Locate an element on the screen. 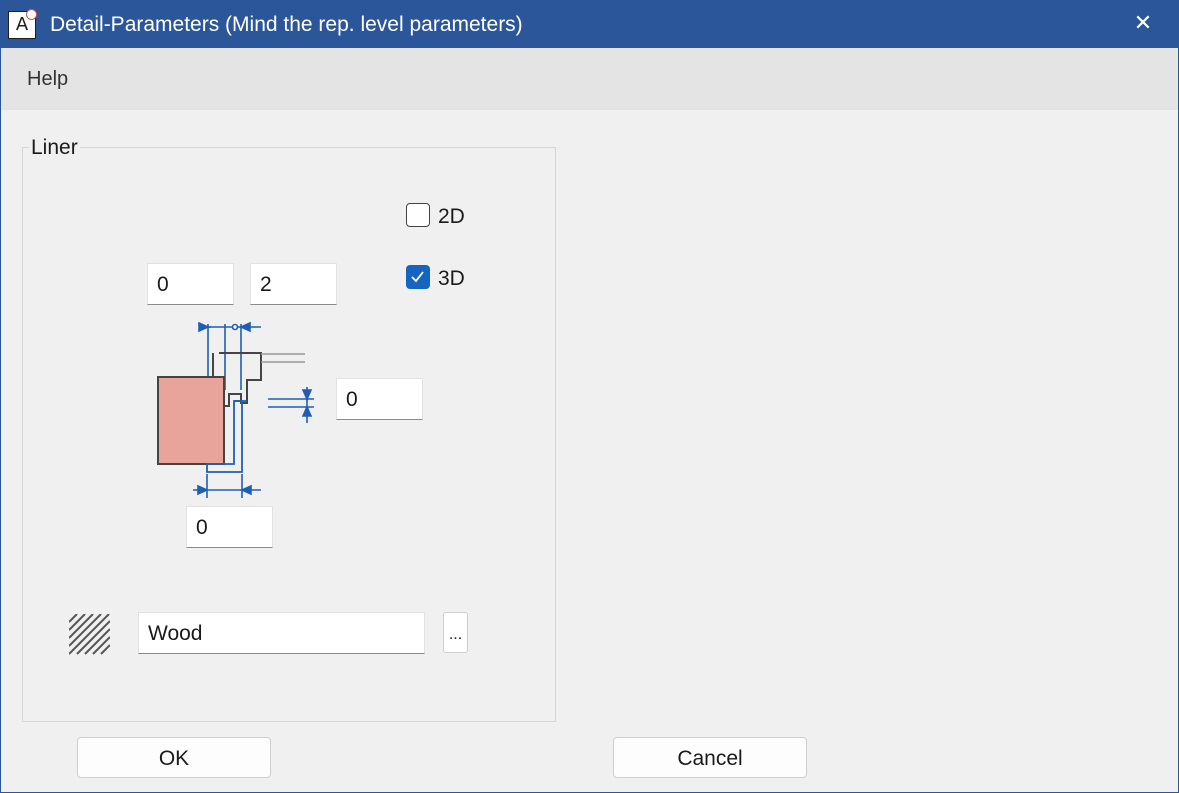  right-dimension-lines is located at coordinates (291, 405).